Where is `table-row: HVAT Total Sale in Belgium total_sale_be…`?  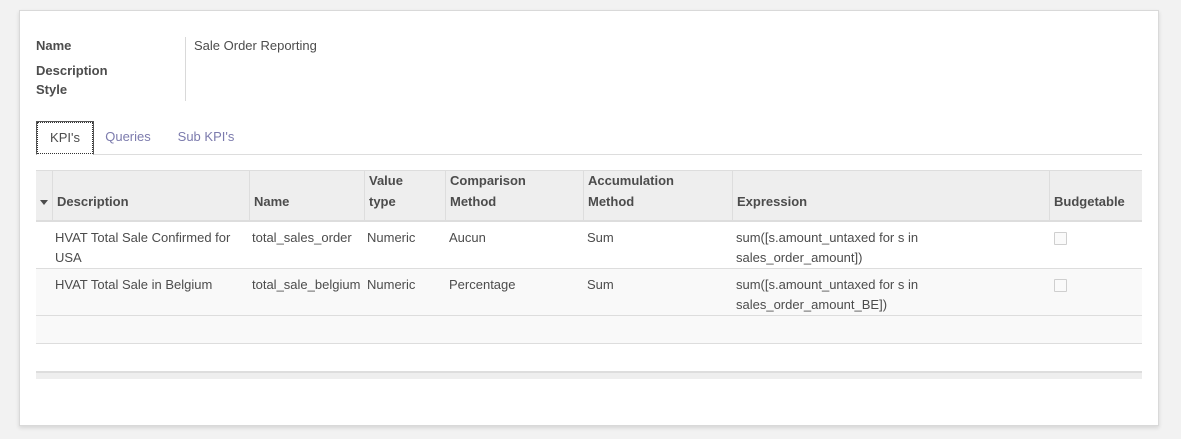
table-row: HVAT Total Sale in Belgium total_sale_be… is located at coordinates (589, 292).